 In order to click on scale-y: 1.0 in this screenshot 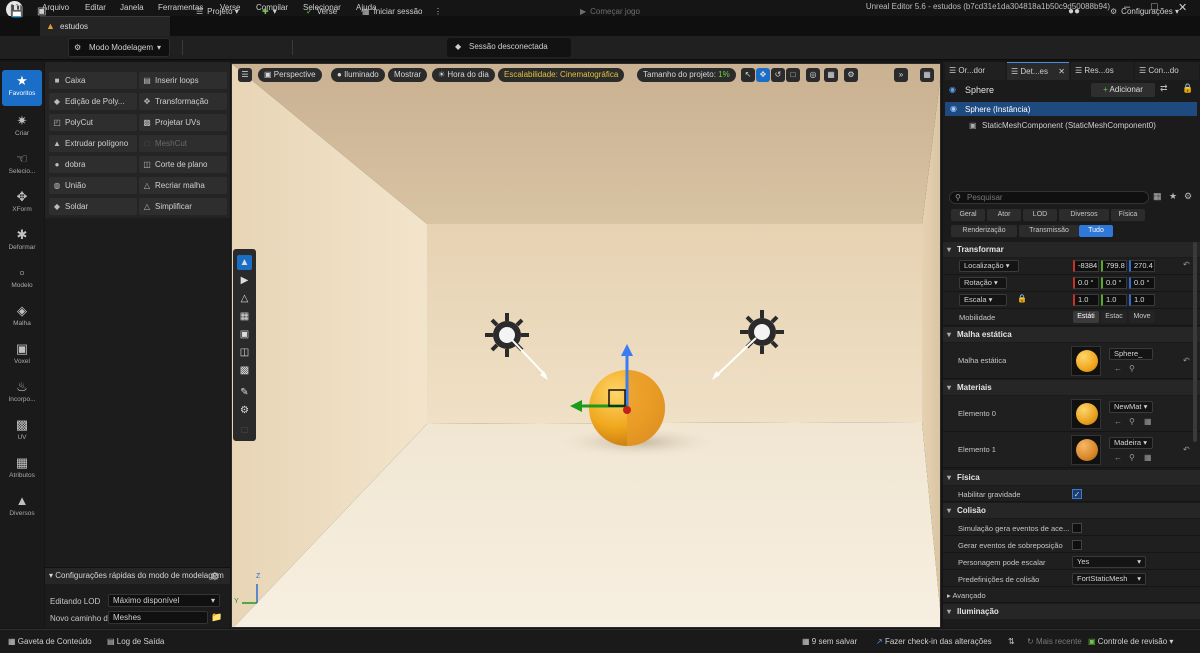, I will do `click(1114, 300)`.